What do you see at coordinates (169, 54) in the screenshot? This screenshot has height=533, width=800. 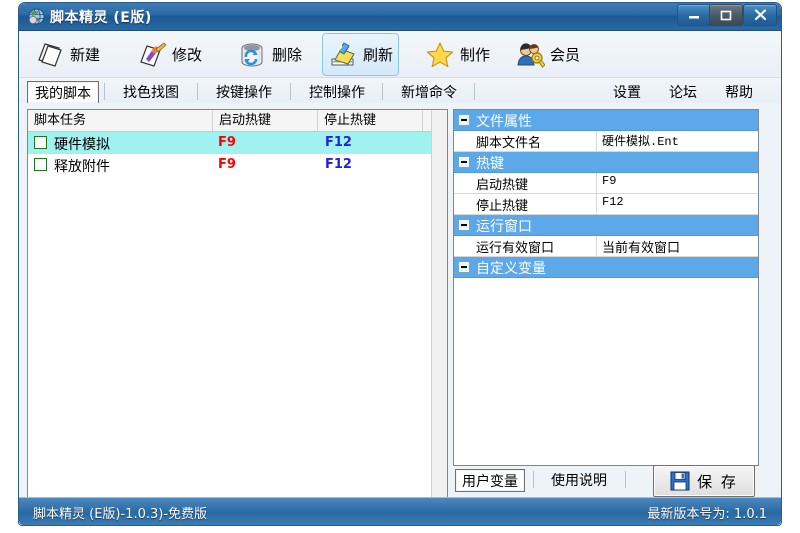 I see `toolbar-button-edit: 修改` at bounding box center [169, 54].